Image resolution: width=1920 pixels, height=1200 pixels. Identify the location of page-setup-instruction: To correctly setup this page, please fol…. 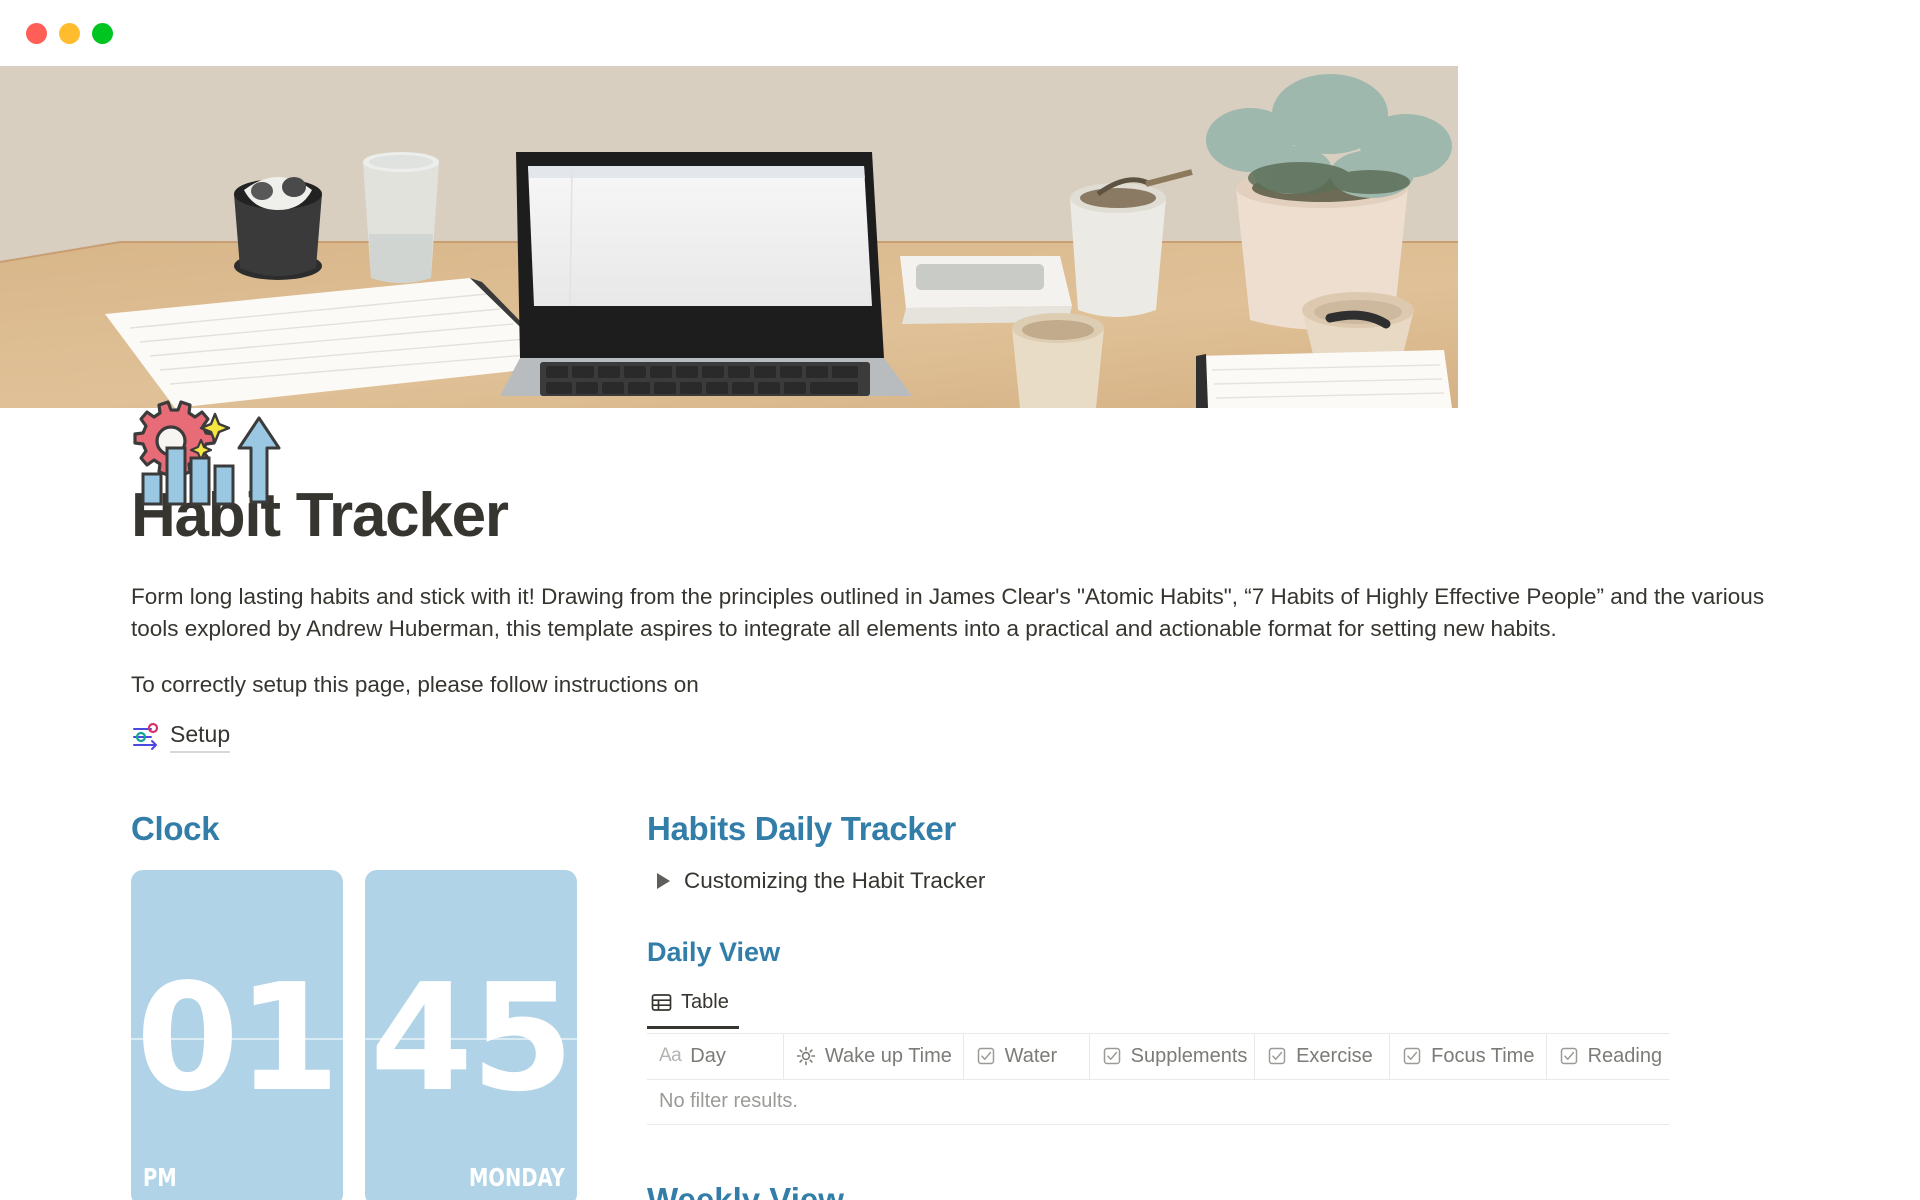
(415, 685).